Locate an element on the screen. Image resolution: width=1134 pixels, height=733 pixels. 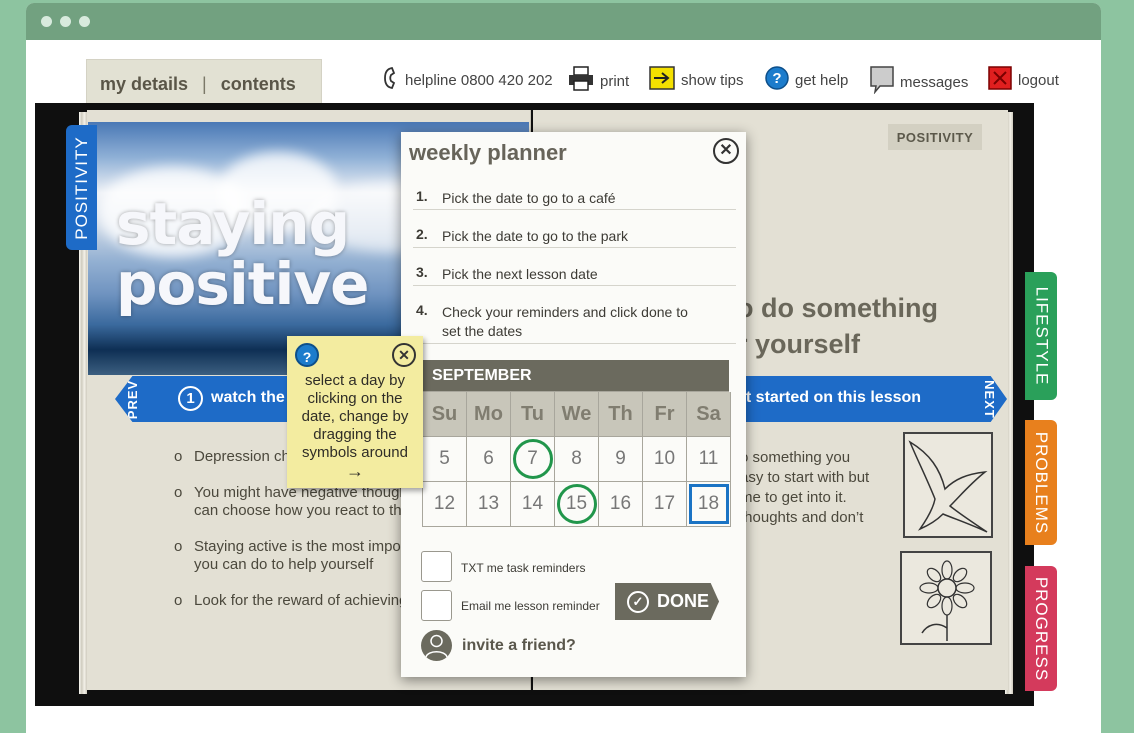
calendar-day: 10 is located at coordinates (665, 459).